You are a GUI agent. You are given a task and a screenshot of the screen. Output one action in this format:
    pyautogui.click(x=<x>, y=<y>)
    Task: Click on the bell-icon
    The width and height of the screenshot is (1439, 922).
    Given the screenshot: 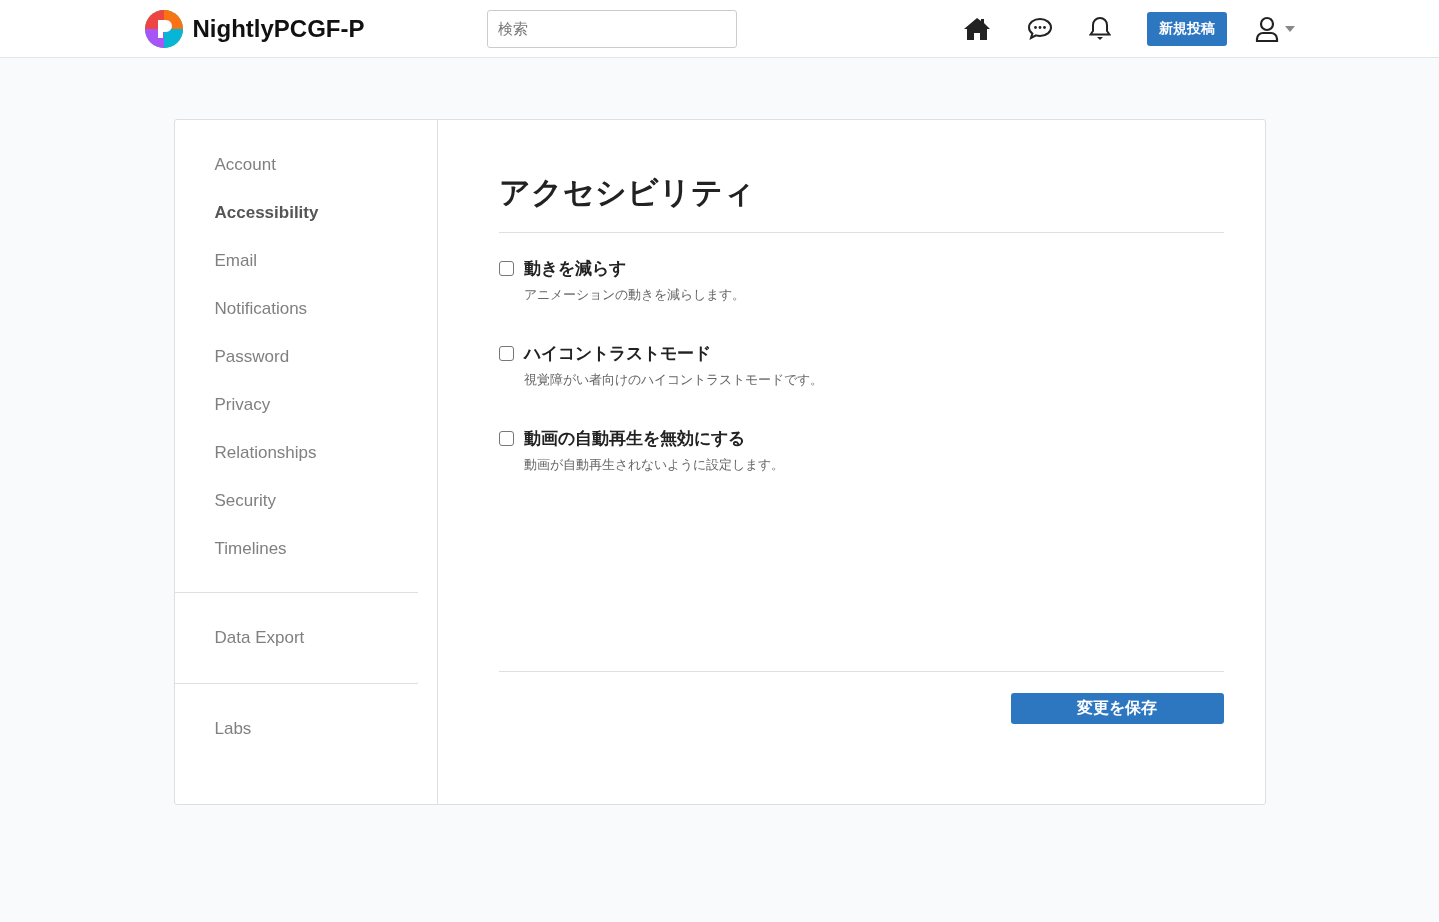 What is the action you would take?
    pyautogui.click(x=1099, y=28)
    